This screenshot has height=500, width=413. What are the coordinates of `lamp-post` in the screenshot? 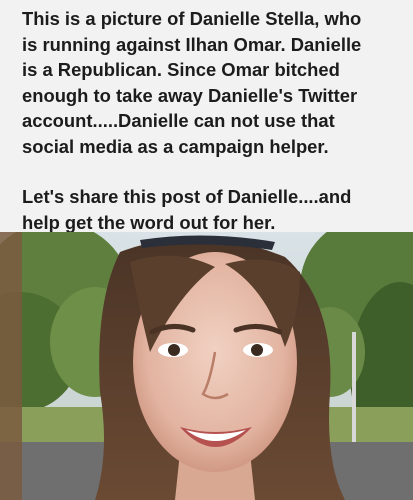 It's located at (354, 387).